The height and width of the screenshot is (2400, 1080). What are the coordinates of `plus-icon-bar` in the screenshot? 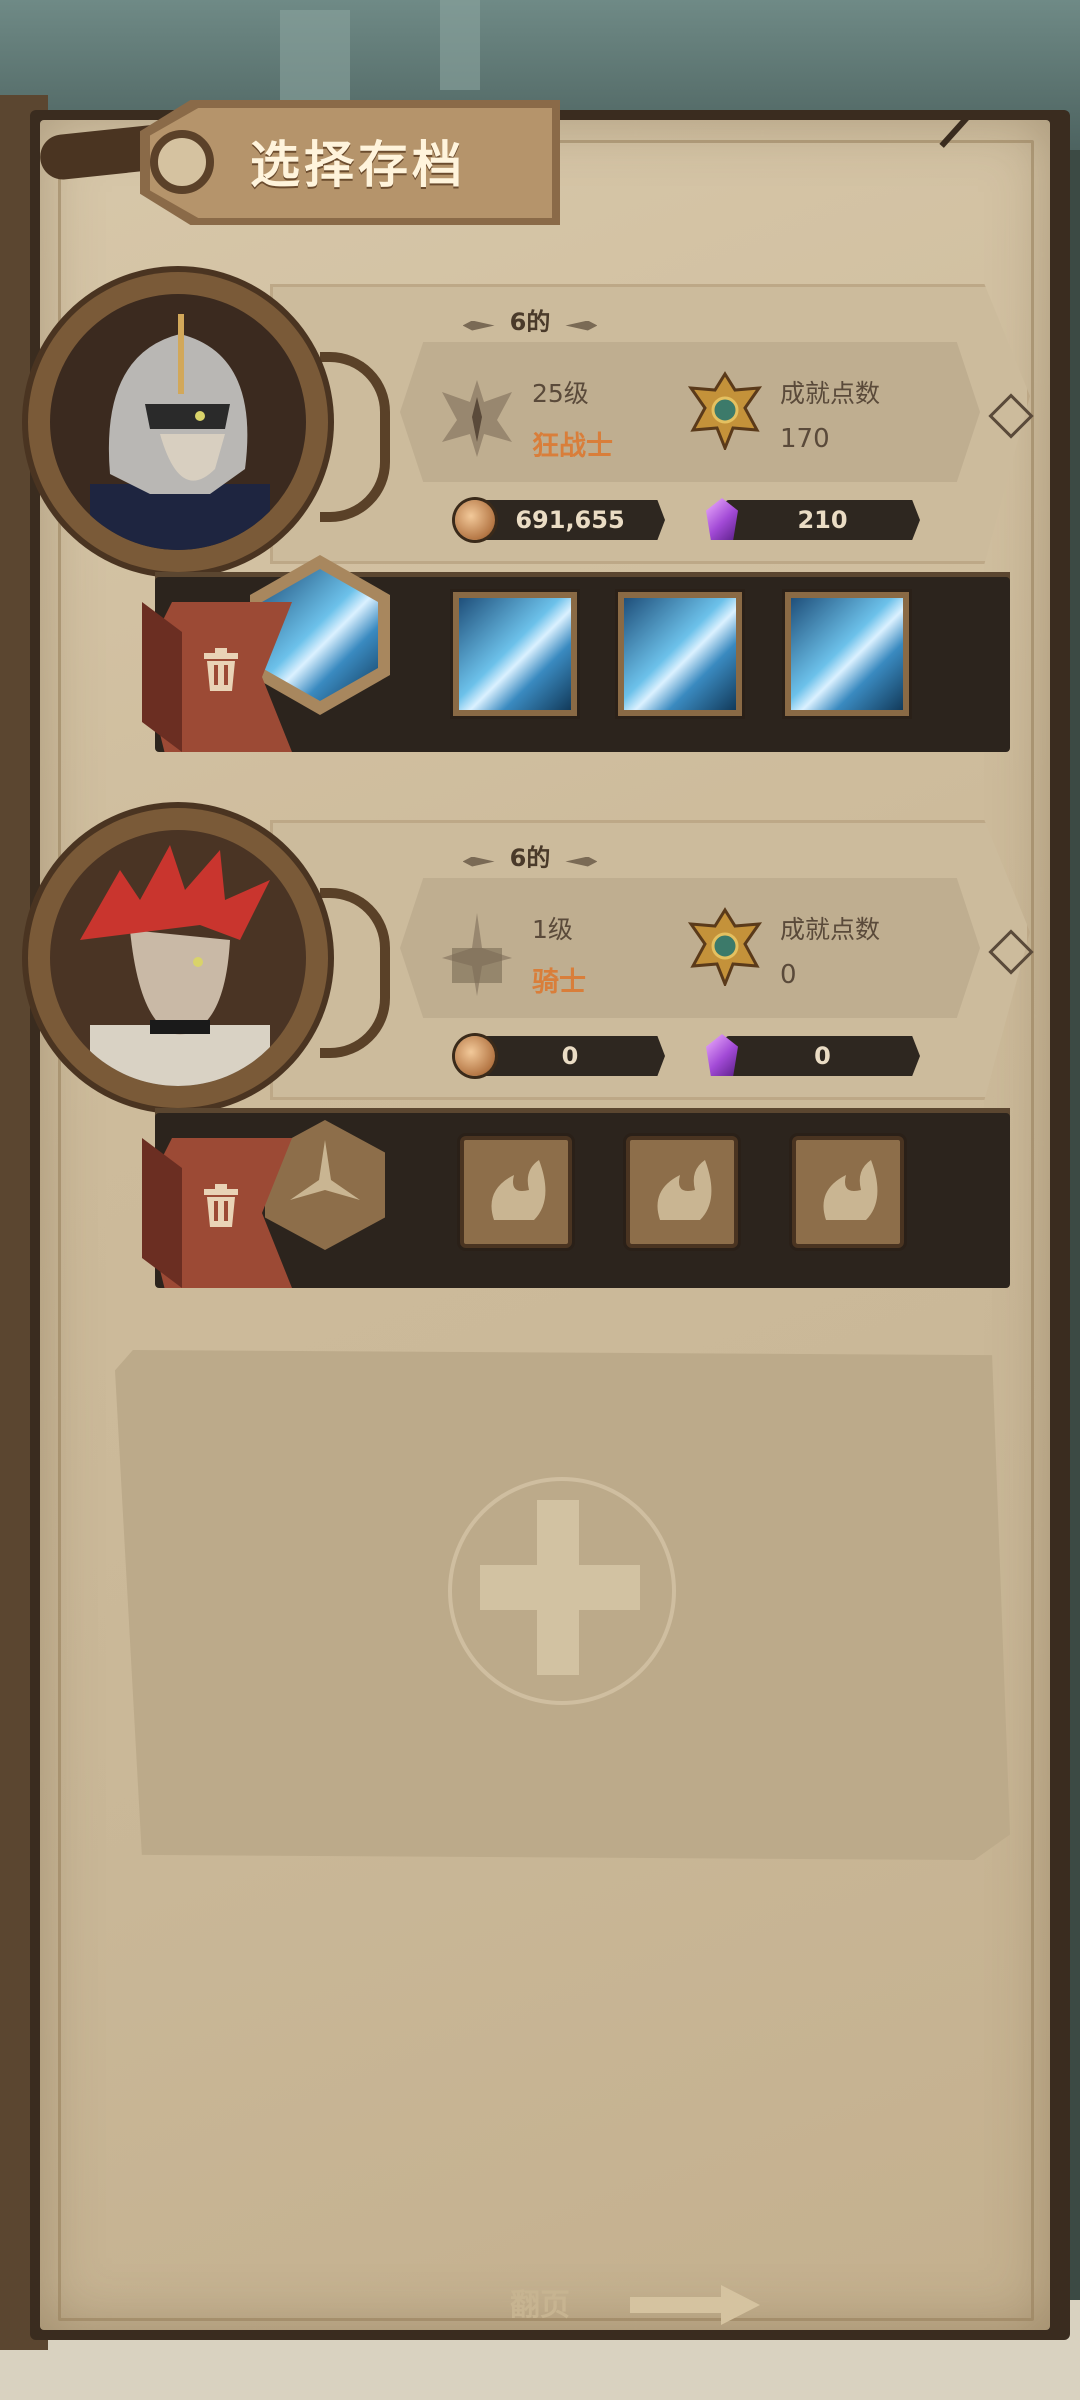 It's located at (560, 1587).